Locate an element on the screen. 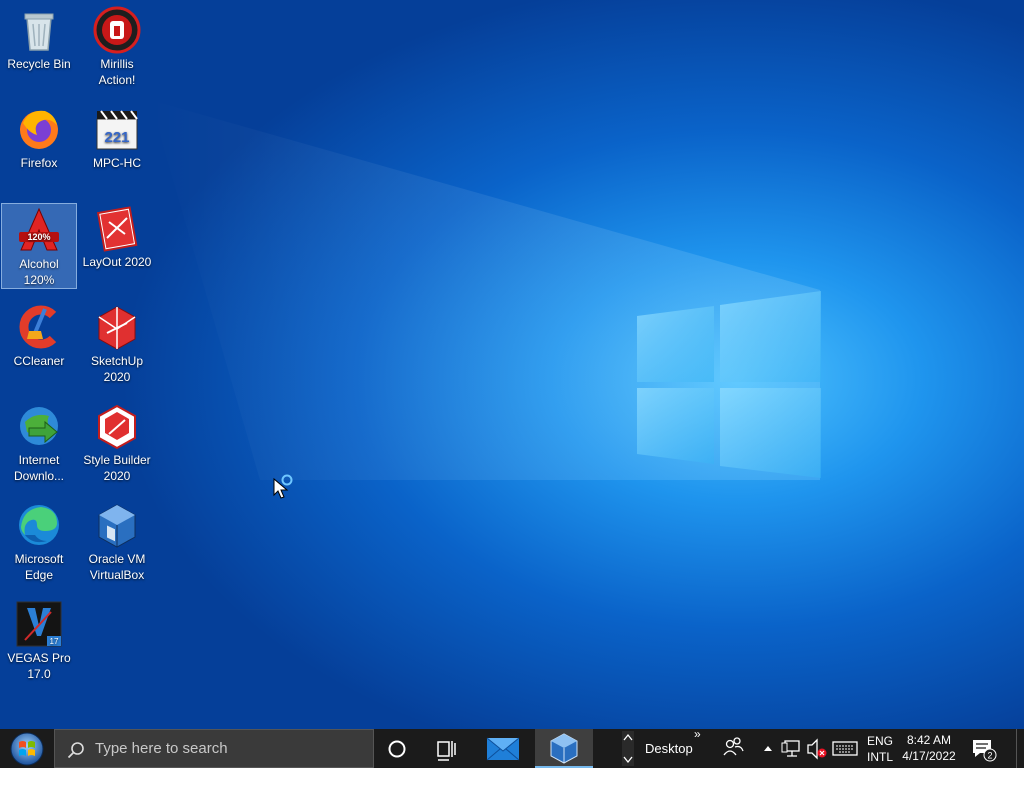 This screenshot has width=1024, height=785. desktop-toolbar-label: Desktop is located at coordinates (669, 748).